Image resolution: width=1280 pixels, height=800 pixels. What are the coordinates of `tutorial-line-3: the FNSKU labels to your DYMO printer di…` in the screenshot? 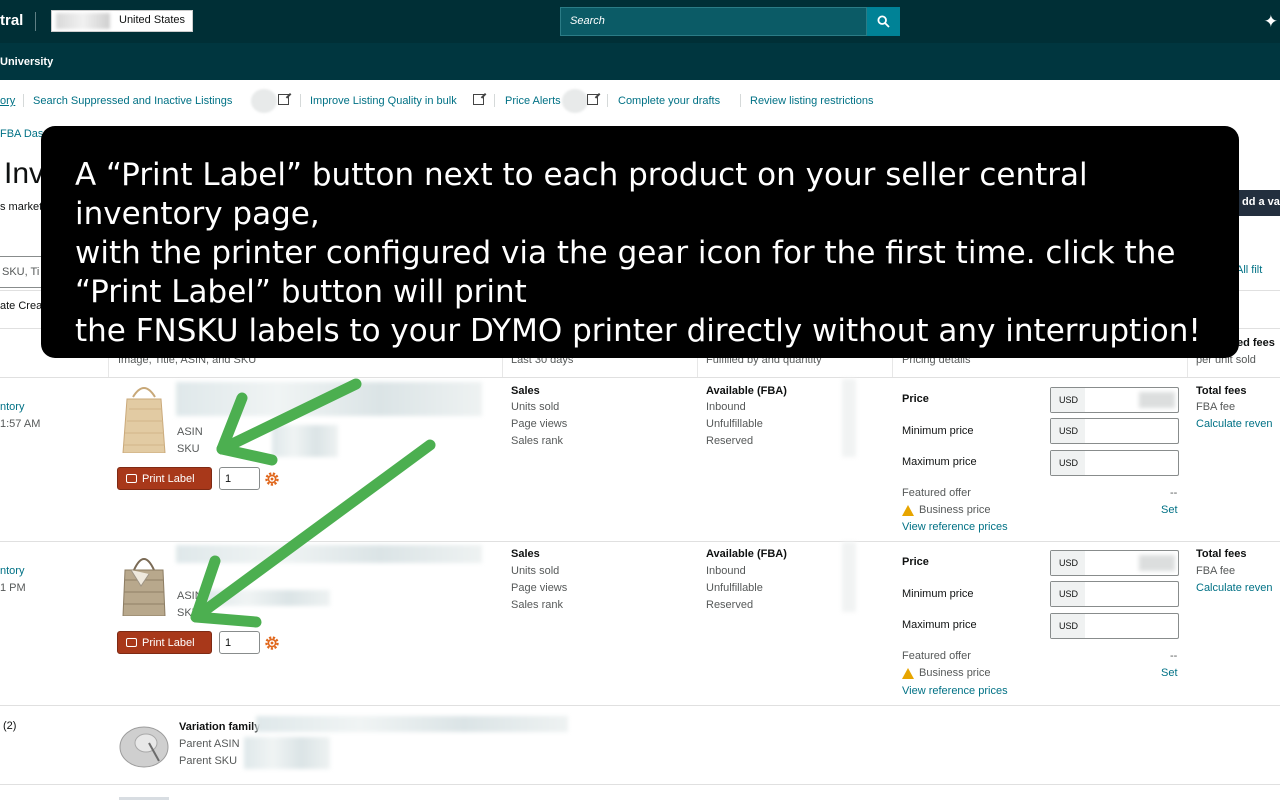 It's located at (638, 331).